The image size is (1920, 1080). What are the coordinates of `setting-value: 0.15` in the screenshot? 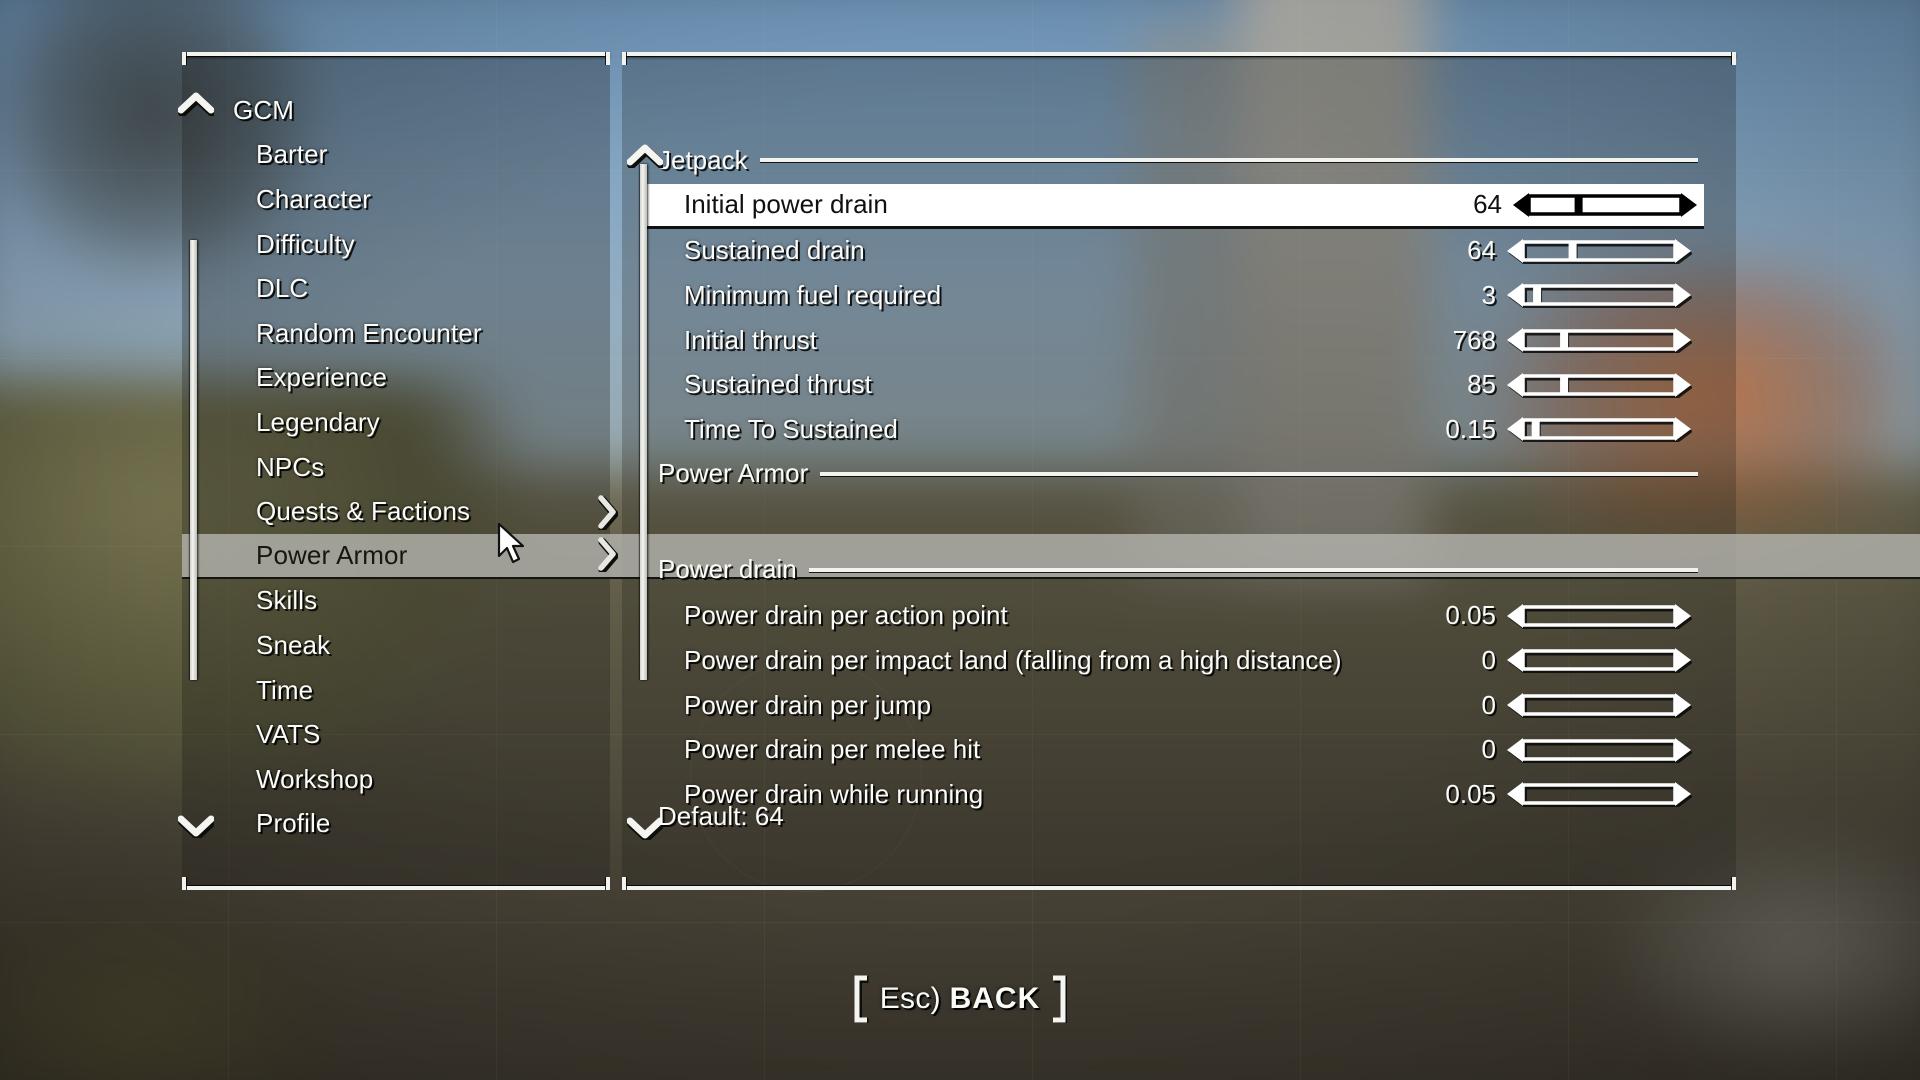 It's located at (1470, 428).